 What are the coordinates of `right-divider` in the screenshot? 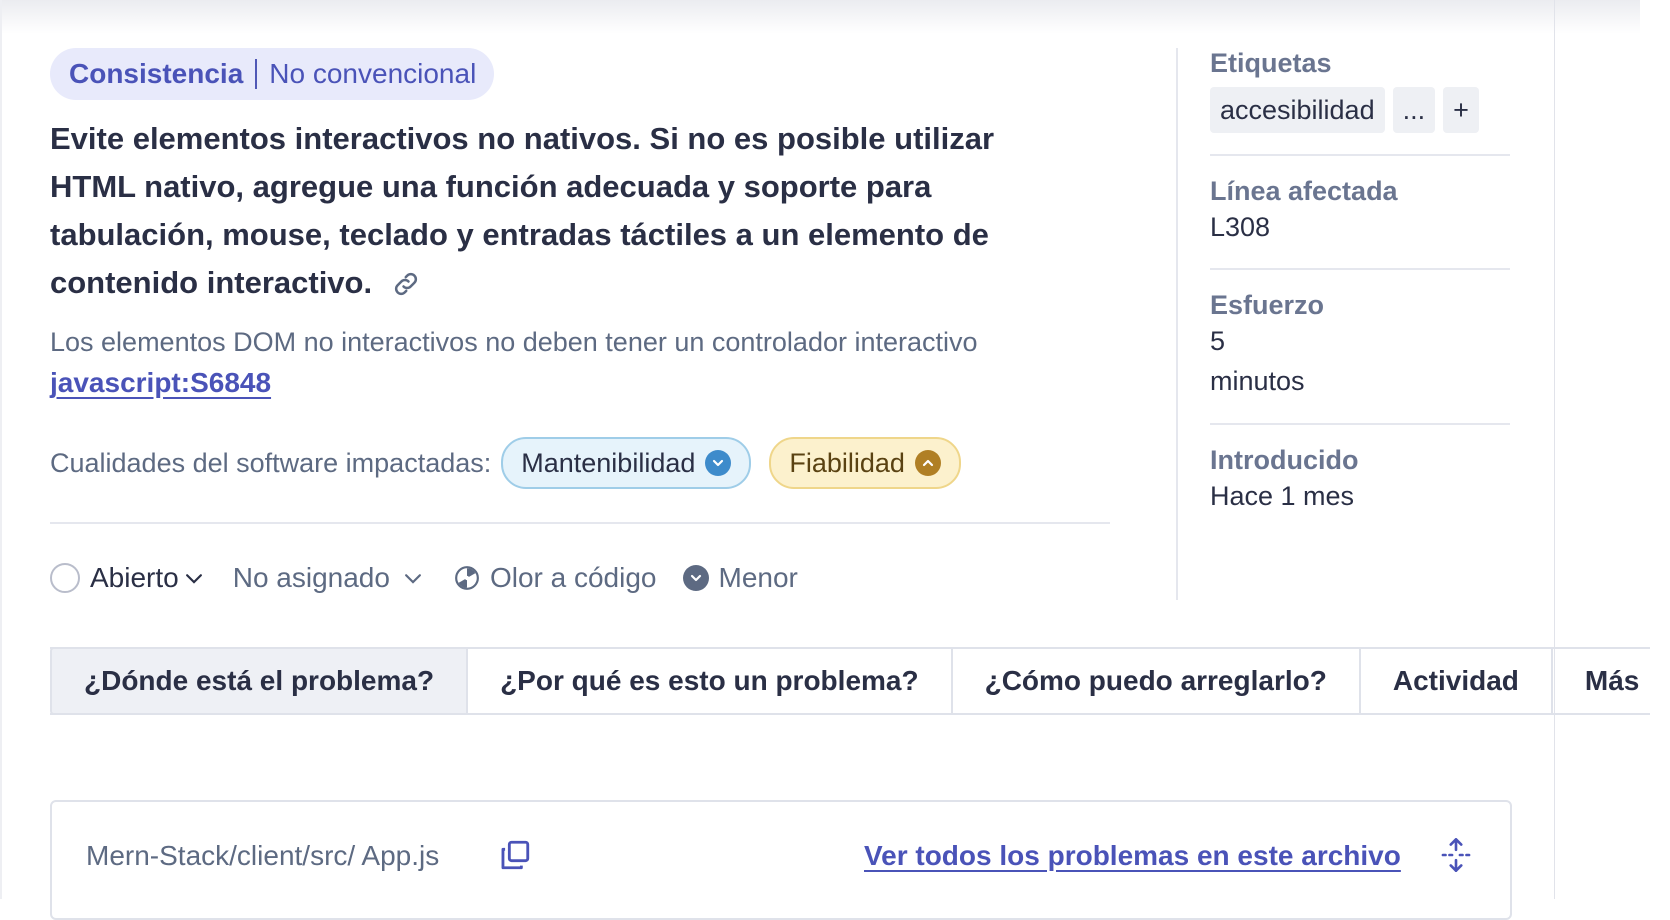 It's located at (1554, 449).